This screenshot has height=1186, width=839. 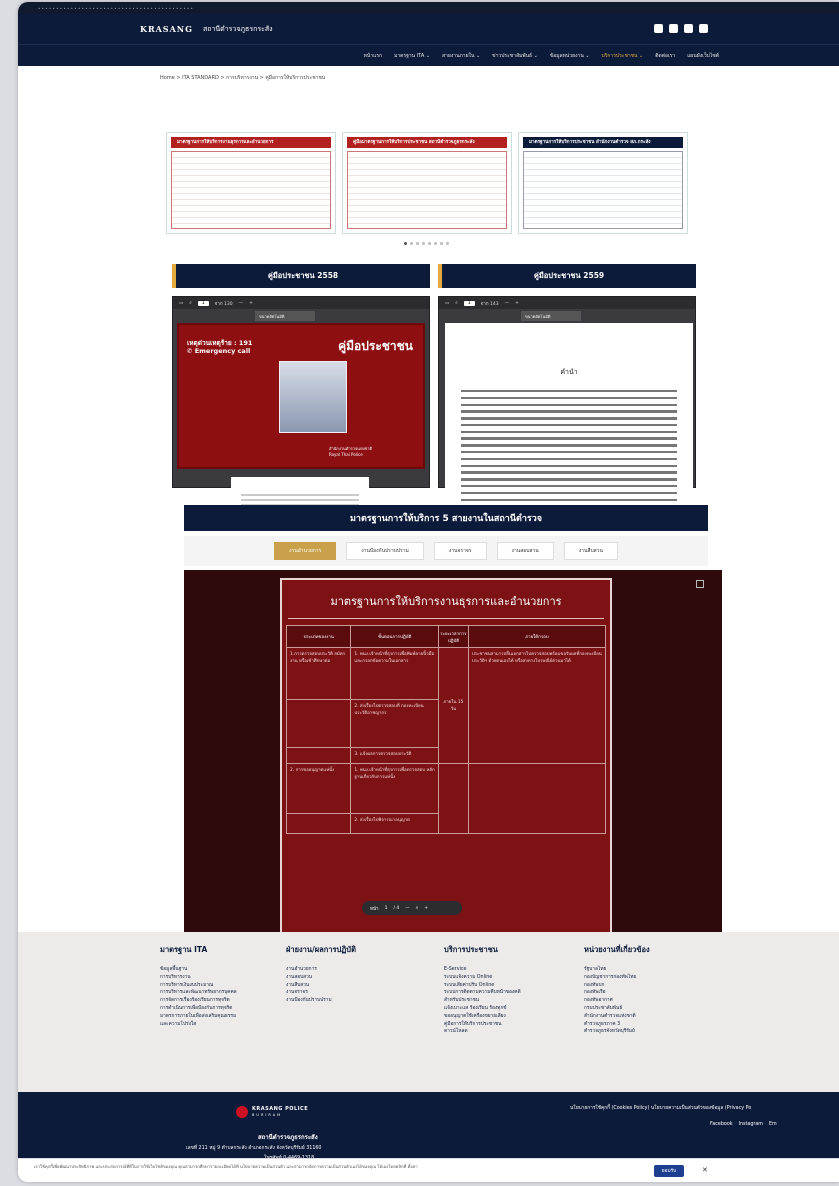 I want to click on table-cell: 2. การขออนุญาตแห่นั้ง, so click(x=318, y=788).